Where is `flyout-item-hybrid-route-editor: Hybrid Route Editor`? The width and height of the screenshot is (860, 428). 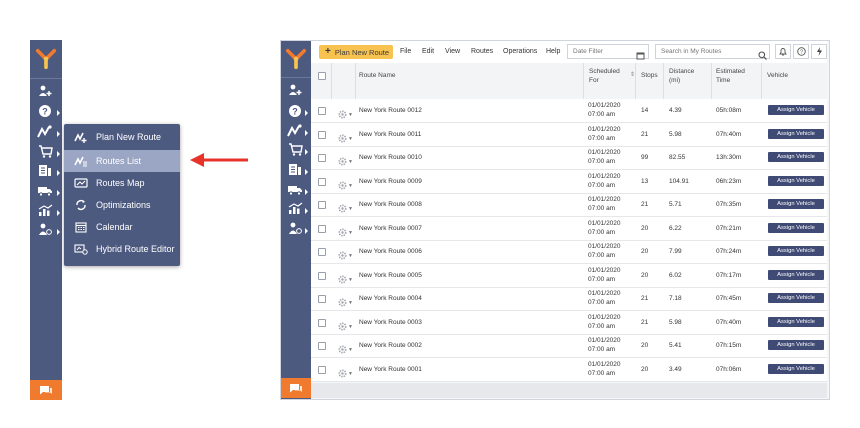 flyout-item-hybrid-route-editor: Hybrid Route Editor is located at coordinates (122, 249).